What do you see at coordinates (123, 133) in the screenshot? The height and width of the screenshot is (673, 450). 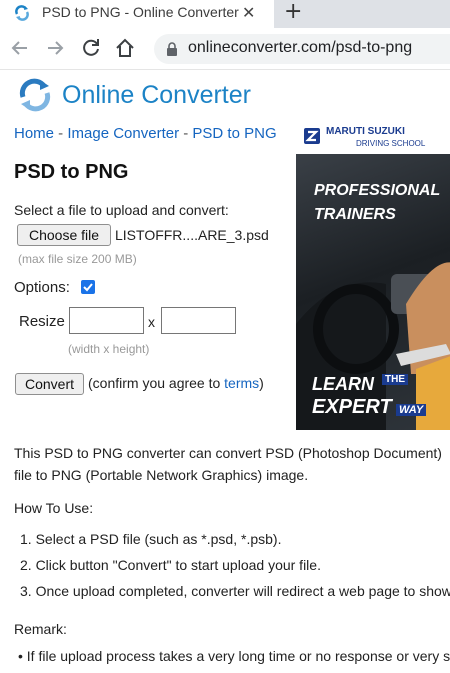 I see `breadcrumb-image-converter-link: Image Converter` at bounding box center [123, 133].